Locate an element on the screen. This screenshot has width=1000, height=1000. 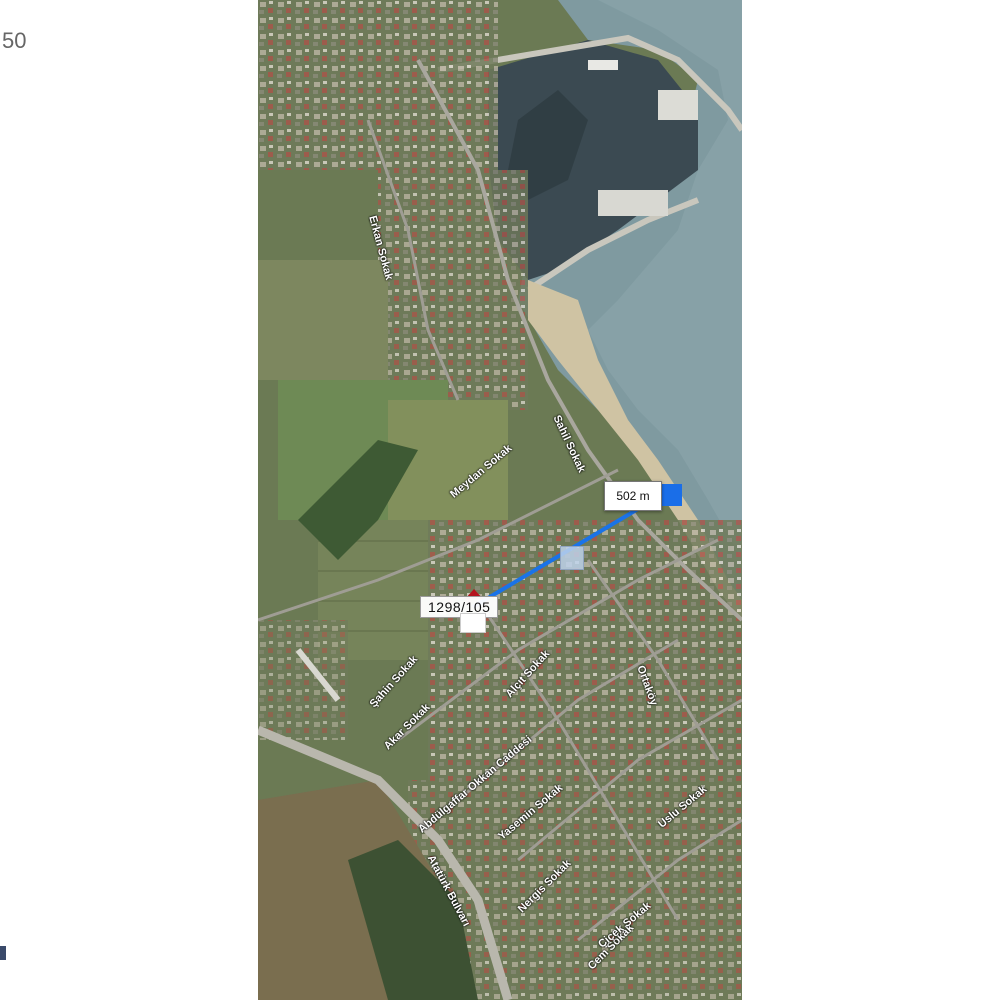
corner-icon is located at coordinates (3, 953).